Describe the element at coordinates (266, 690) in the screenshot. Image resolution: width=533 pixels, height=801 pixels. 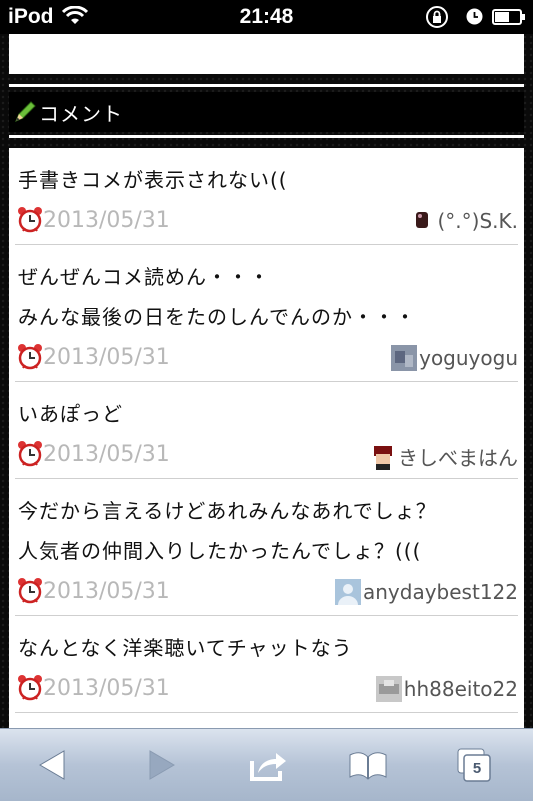
I see `comment-meta: 2013/05/31 hh88eito22` at that location.